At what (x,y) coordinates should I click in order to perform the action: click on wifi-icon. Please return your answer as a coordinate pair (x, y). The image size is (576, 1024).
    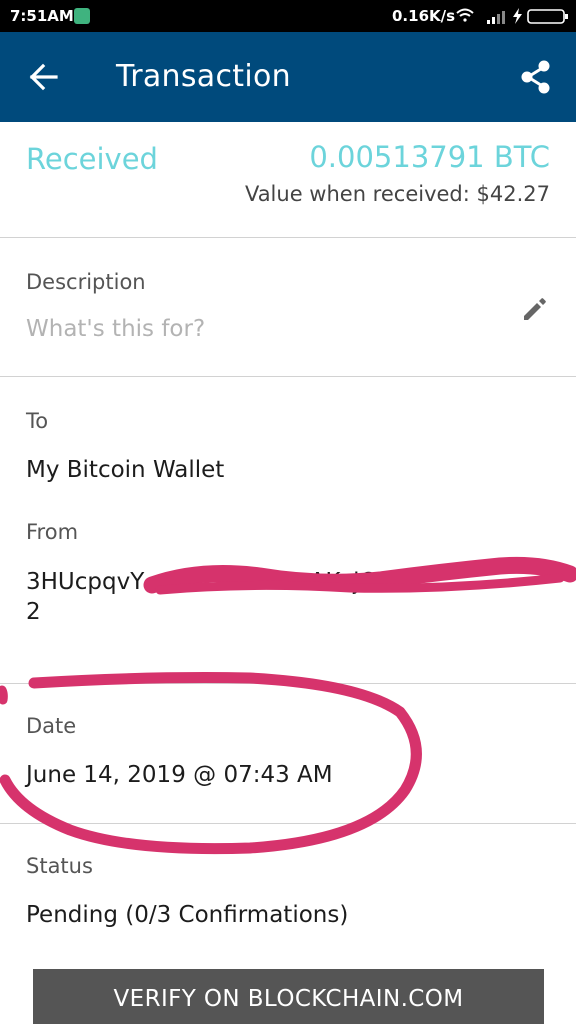
    Looking at the image, I should click on (465, 15).